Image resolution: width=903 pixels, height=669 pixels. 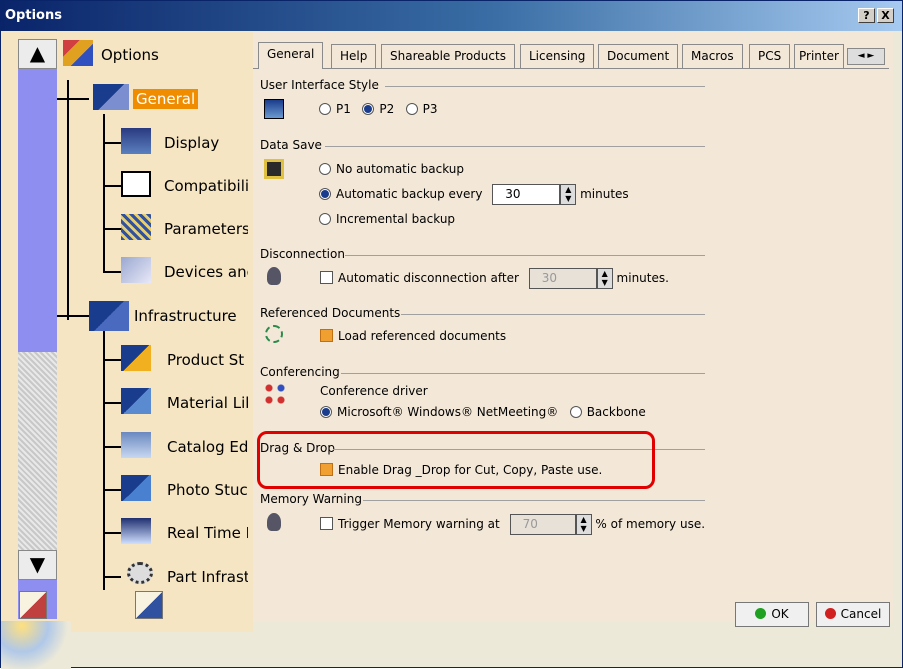 What do you see at coordinates (354, 56) in the screenshot?
I see `tab-help: Help` at bounding box center [354, 56].